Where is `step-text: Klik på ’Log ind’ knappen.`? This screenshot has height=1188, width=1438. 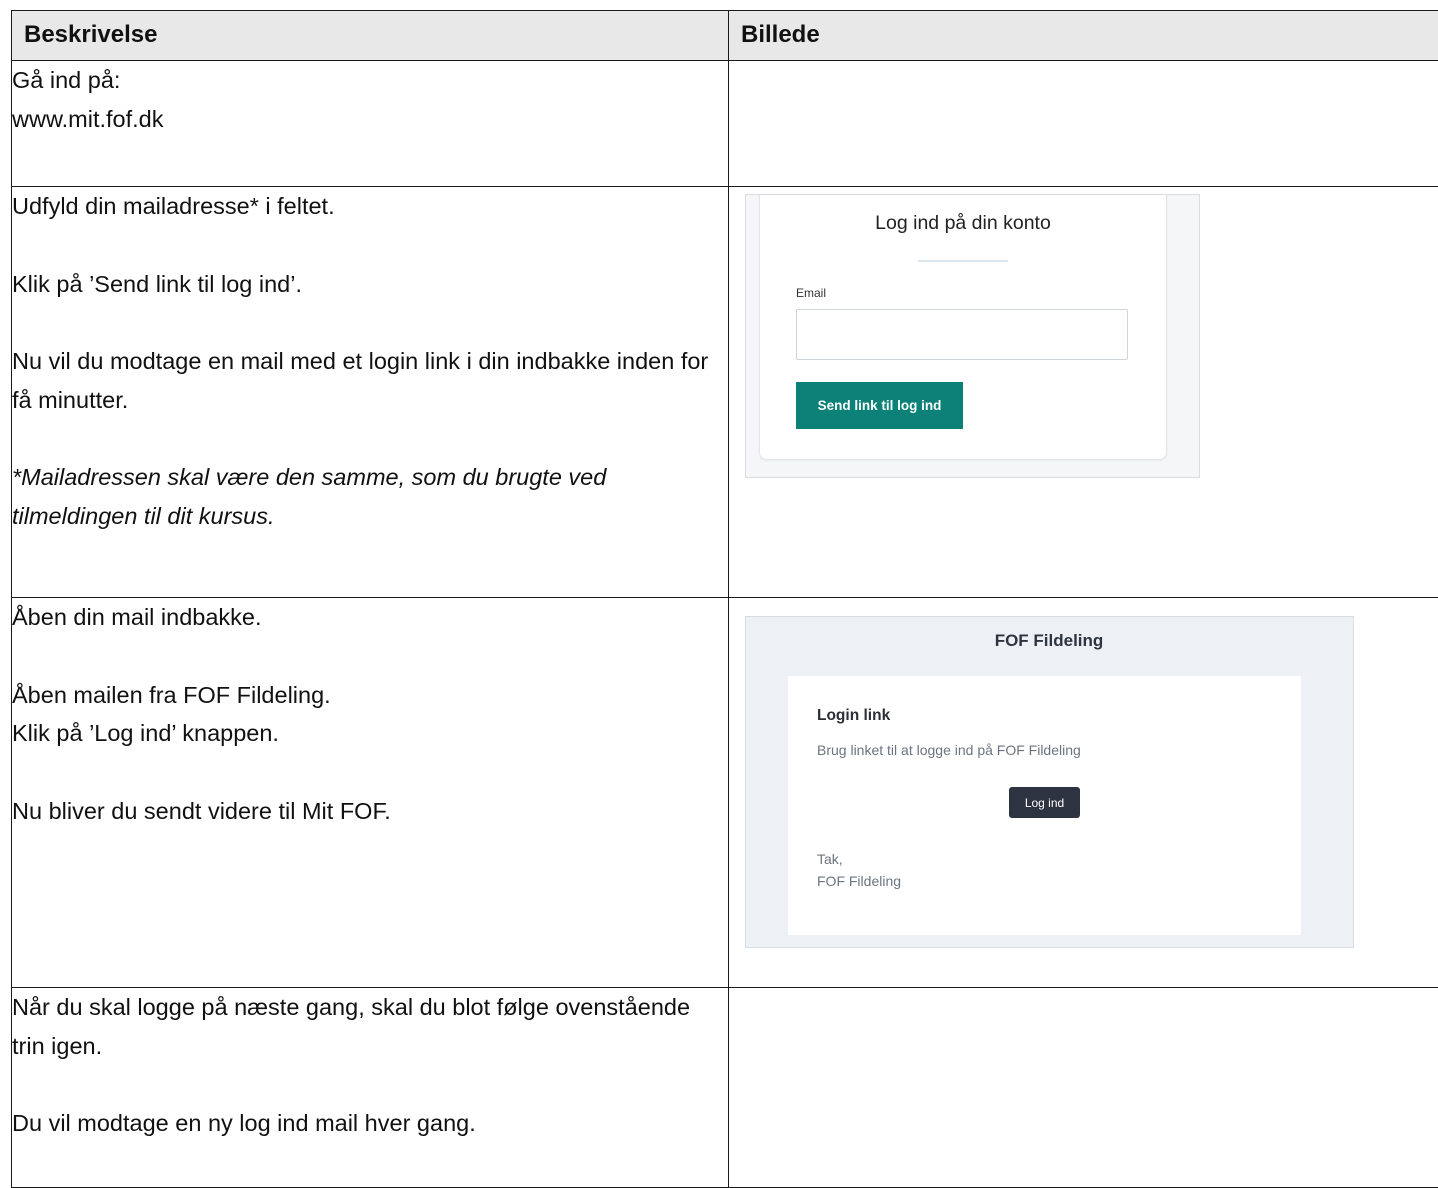 step-text: Klik på ’Log ind’ knappen. is located at coordinates (370, 733).